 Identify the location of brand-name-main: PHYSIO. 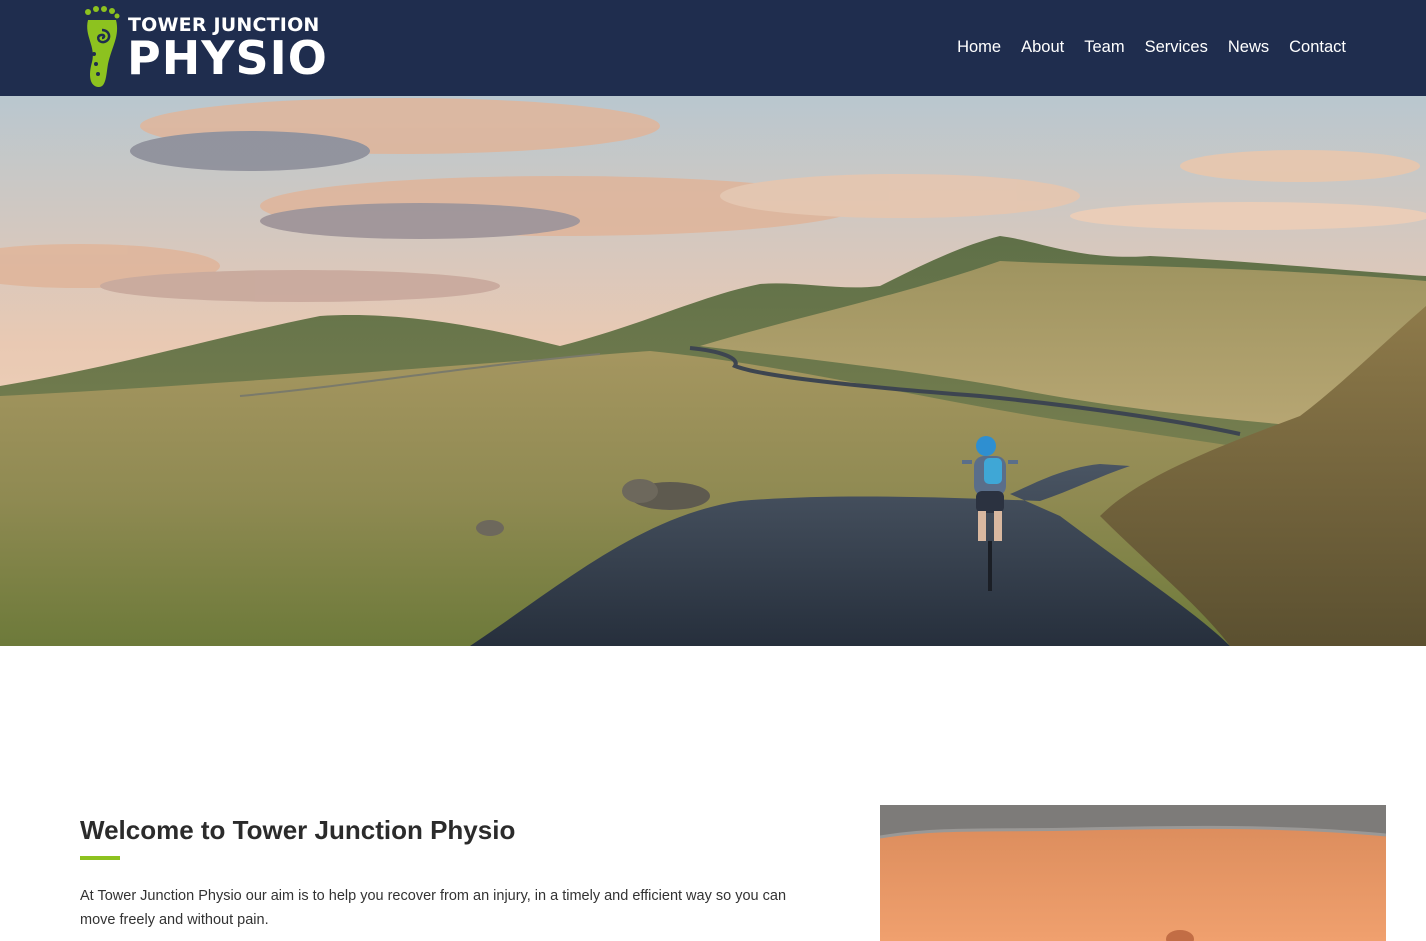
(227, 58).